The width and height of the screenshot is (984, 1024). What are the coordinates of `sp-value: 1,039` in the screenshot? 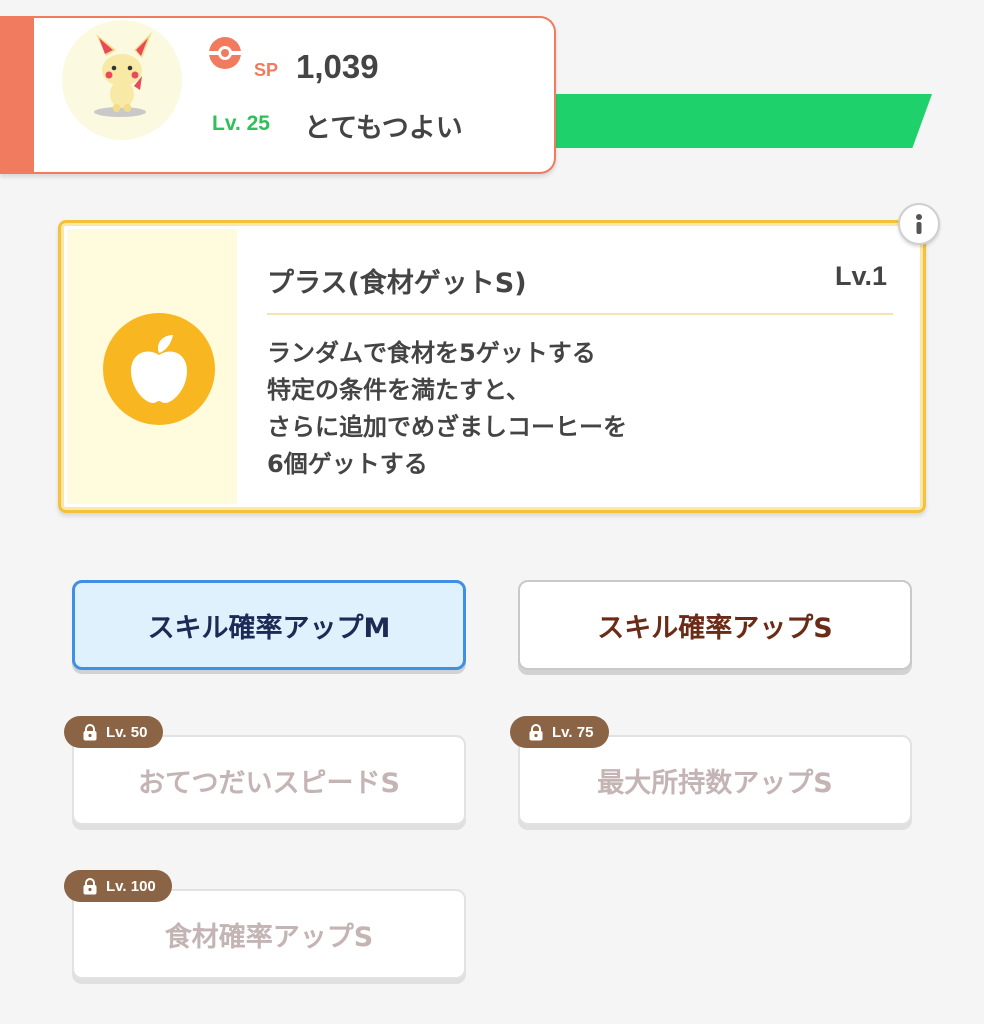 It's located at (337, 66).